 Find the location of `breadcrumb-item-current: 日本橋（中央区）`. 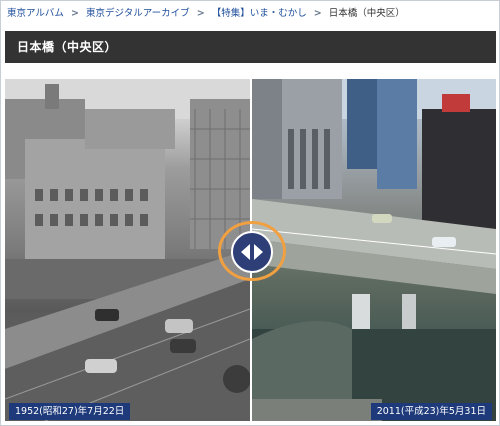

breadcrumb-item-current: 日本橋（中央区） is located at coordinates (366, 13).